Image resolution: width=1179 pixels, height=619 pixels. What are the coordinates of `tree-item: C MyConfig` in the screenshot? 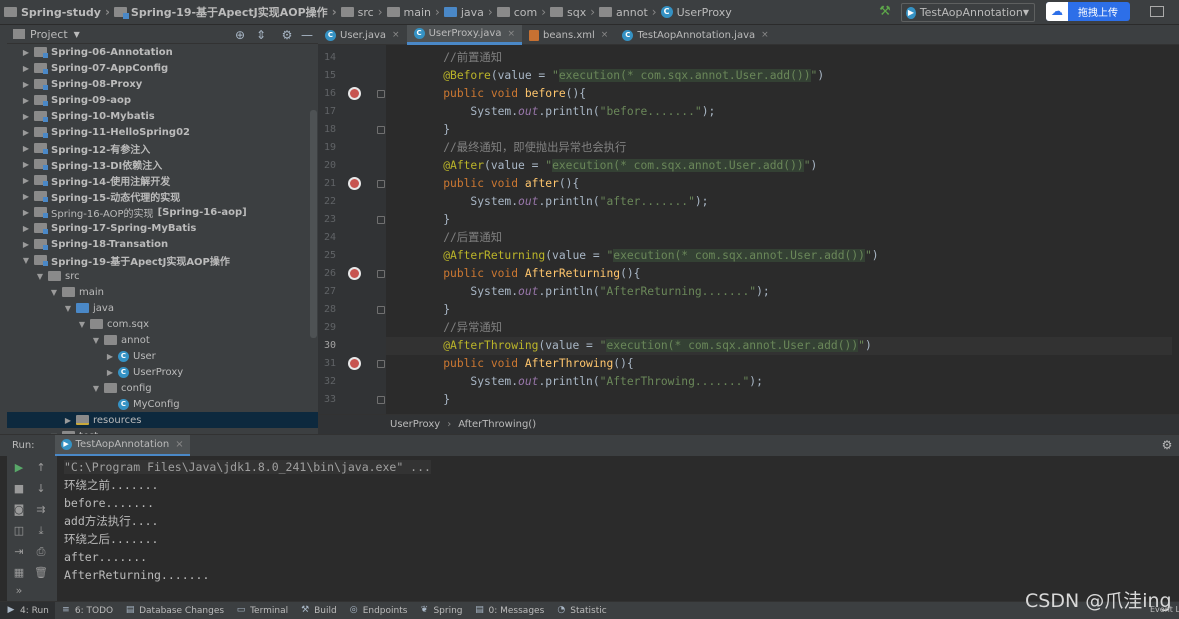 It's located at (162, 404).